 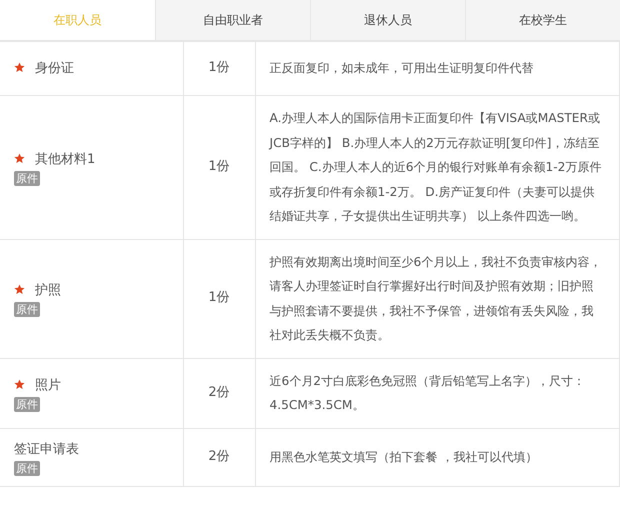 I want to click on requirement-description: A.办理人本人的国际信用卡正面复印件【有VISA或MASTER或JCB字样的】 B.办理人本人的2万元存款证明[复印件]，冻结至回国。 C.办理人本人的近6个月的银行对账单有余额1-2万原件或存折复印件有余额1-2万。 D.房产证复印件（夫妻可以提供结婚证共享，子女提供出生证明共享） 以上条件四选一哟。, so click(x=436, y=167).